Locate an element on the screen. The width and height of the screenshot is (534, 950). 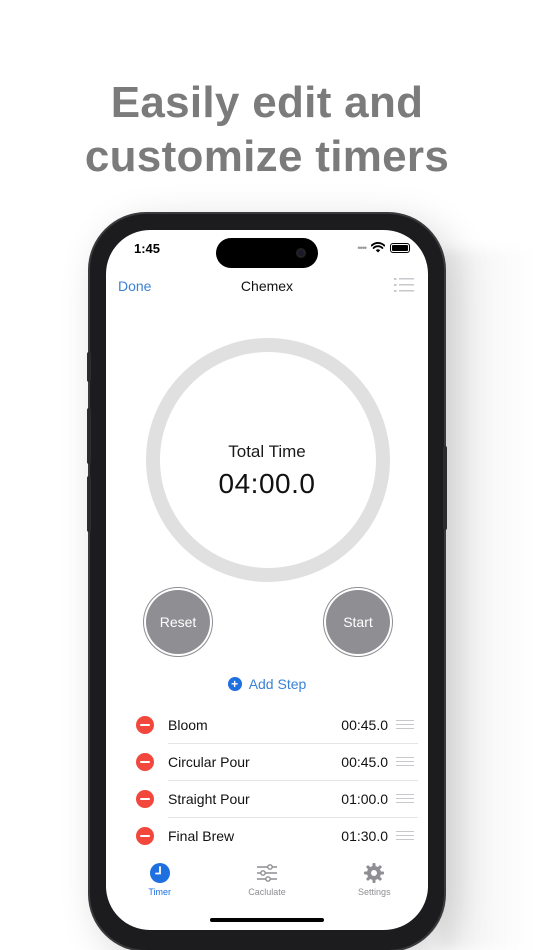
step-row: Straight Pour 01:00.0 is located at coordinates (276, 798).